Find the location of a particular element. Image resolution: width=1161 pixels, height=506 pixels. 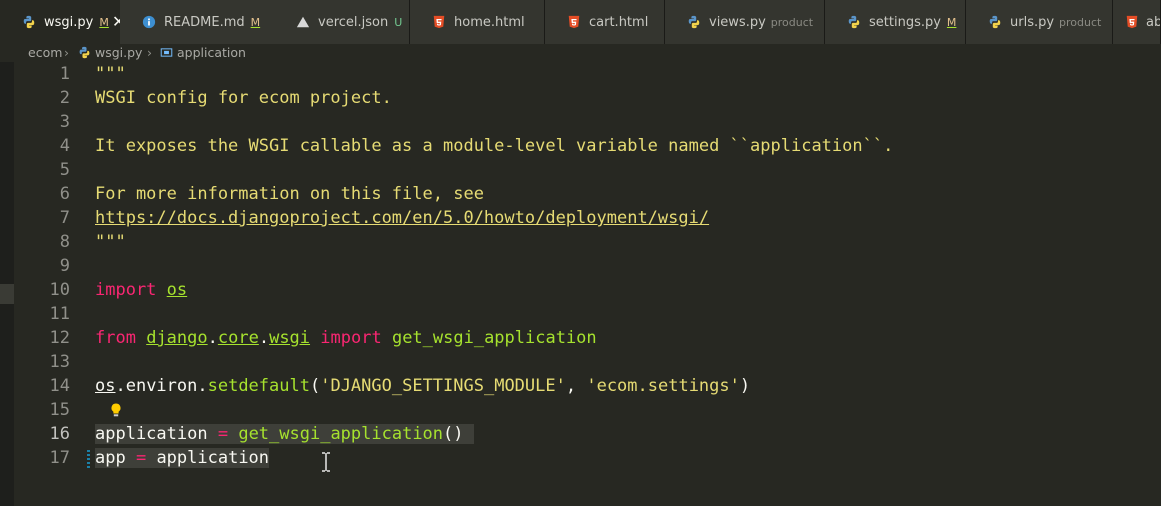

line-content: For more information on this file, see is located at coordinates (289, 194).